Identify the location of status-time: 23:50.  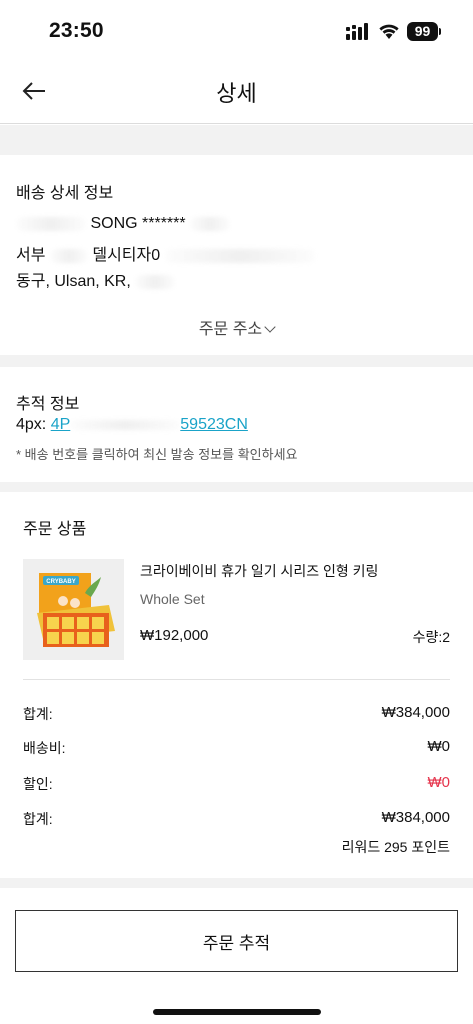
(76, 30).